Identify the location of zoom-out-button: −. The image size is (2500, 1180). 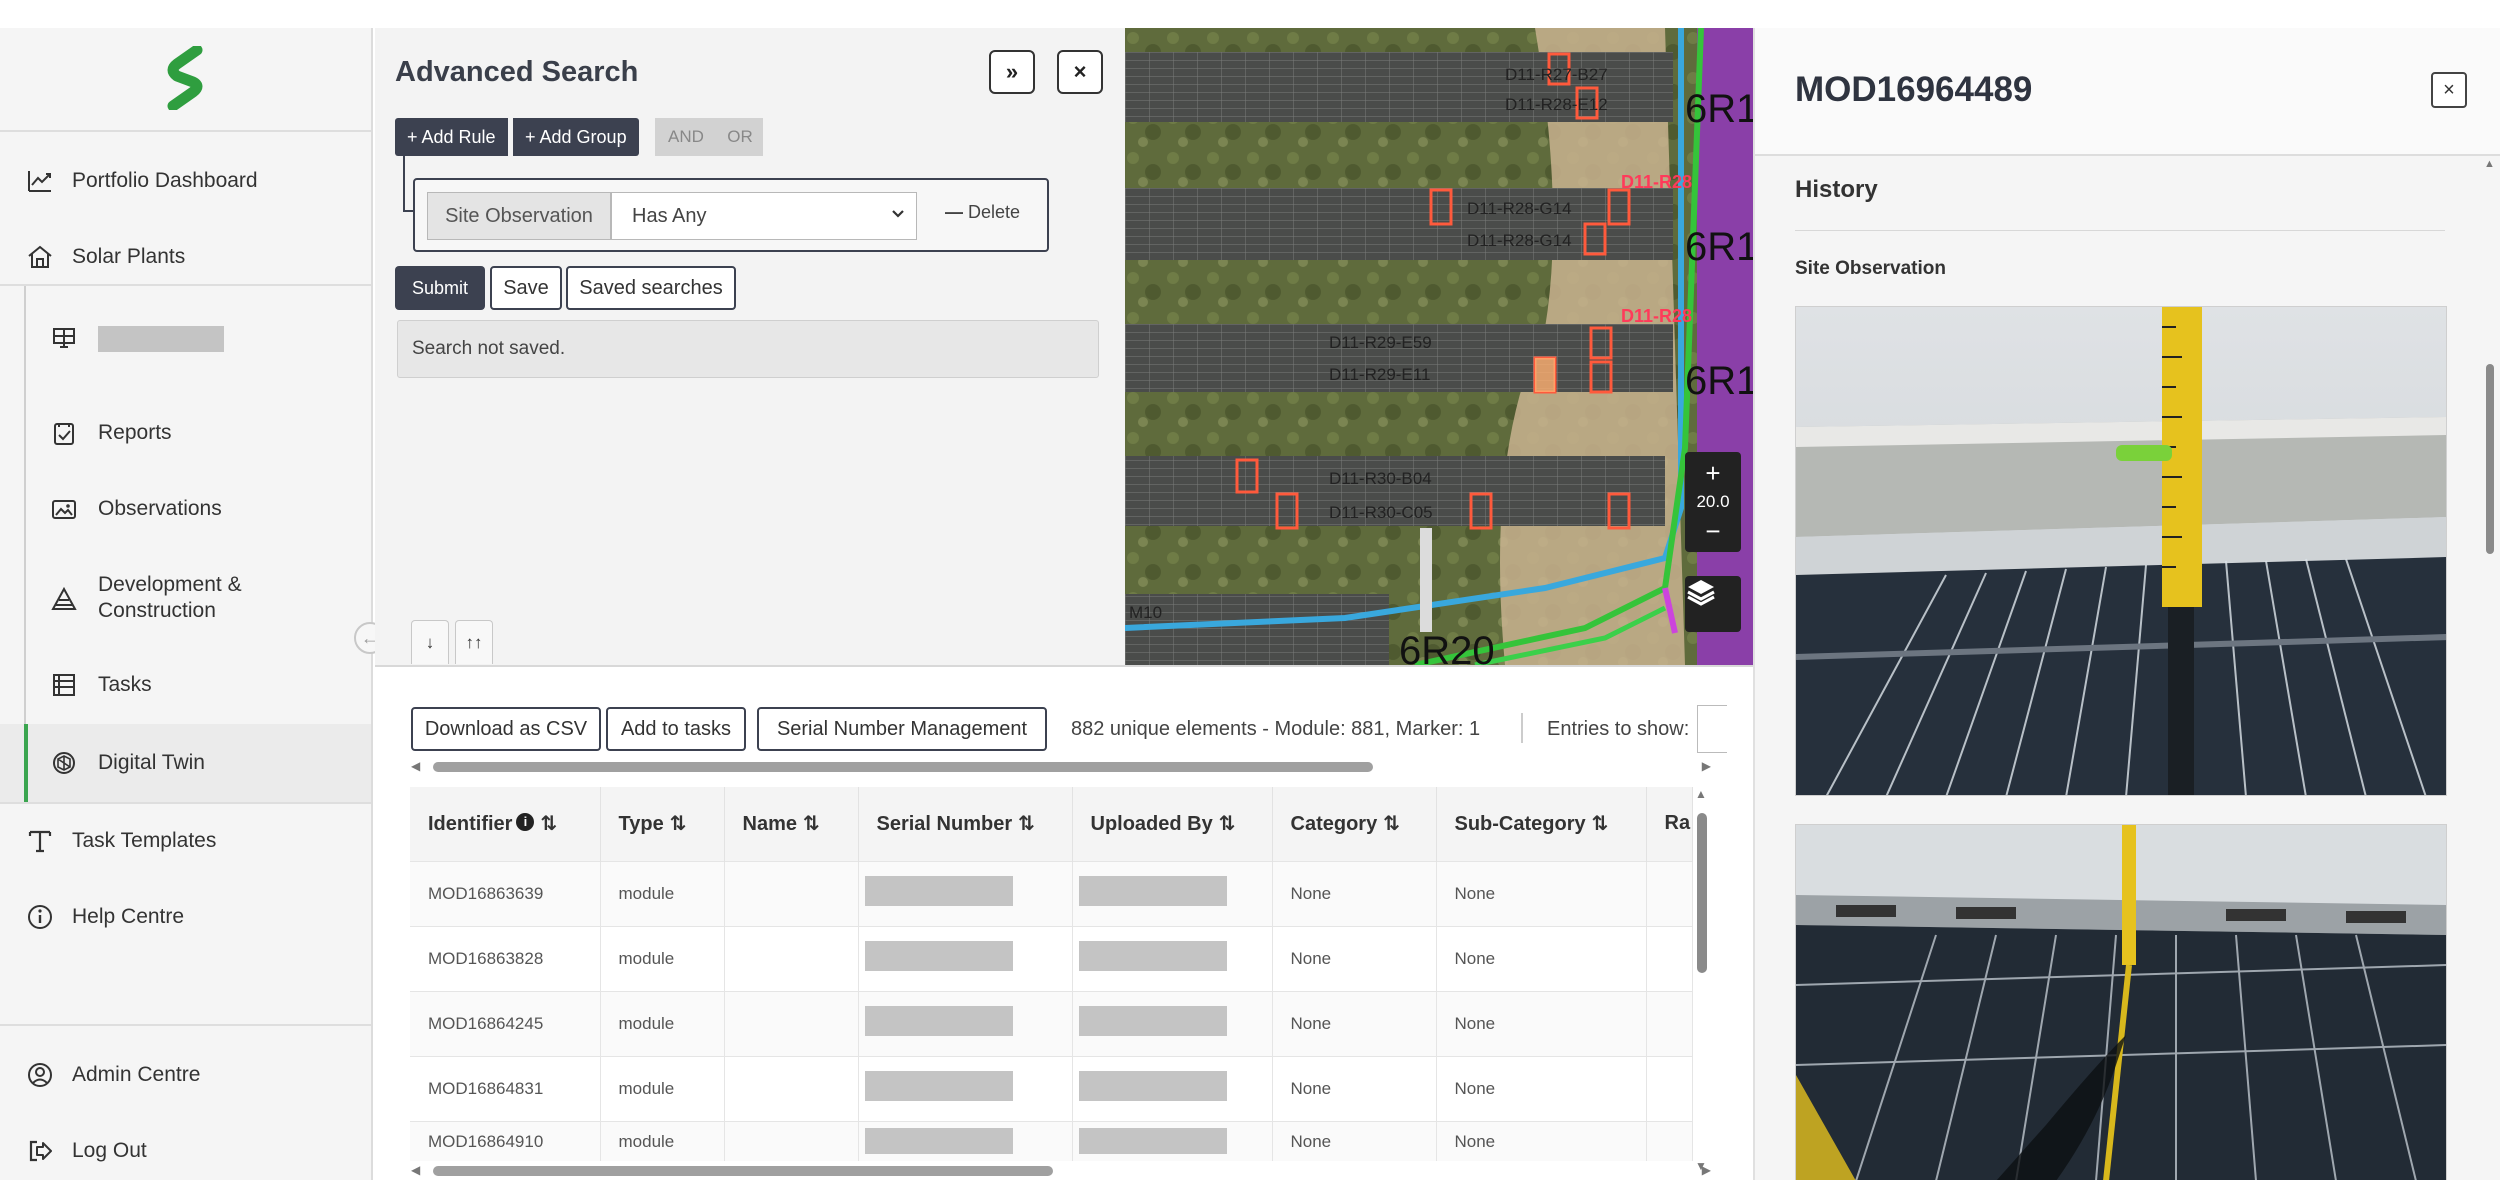
(1712, 531).